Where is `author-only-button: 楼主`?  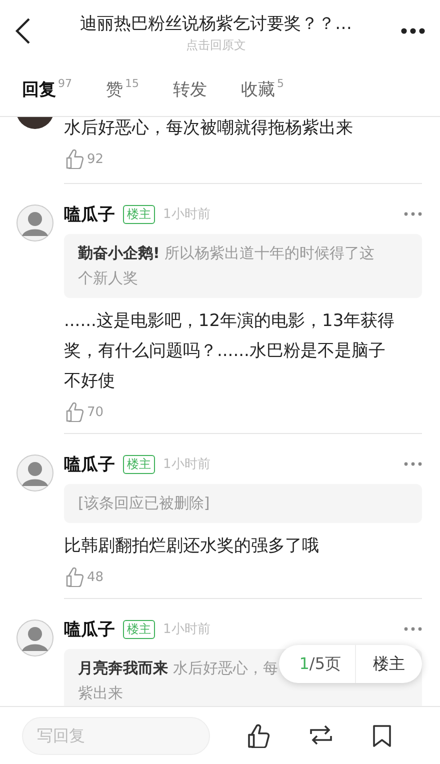
author-only-button: 楼主 is located at coordinates (389, 664).